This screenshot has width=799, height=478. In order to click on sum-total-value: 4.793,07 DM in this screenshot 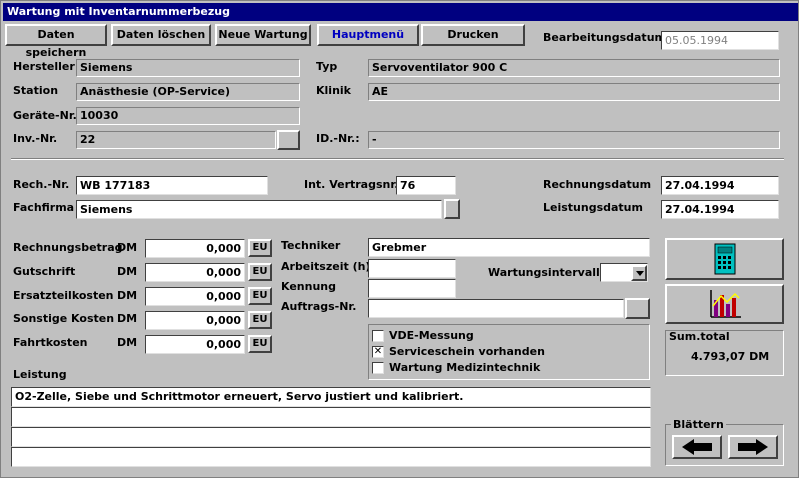, I will do `click(730, 356)`.